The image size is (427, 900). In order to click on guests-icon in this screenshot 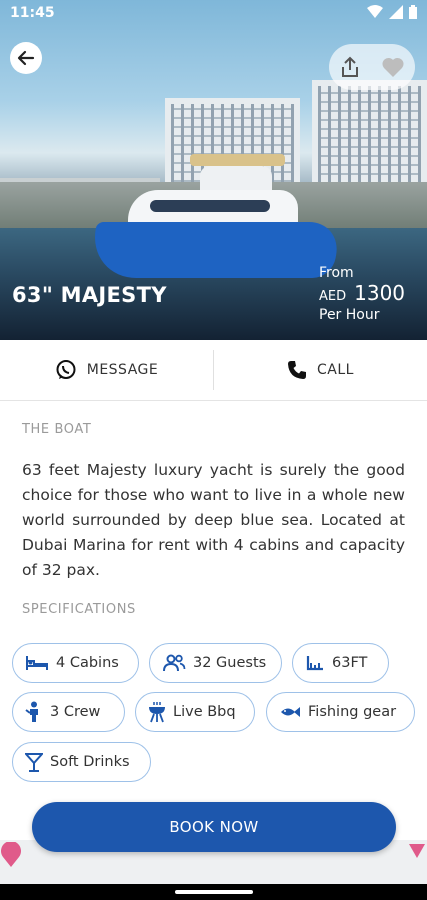, I will do `click(174, 663)`.